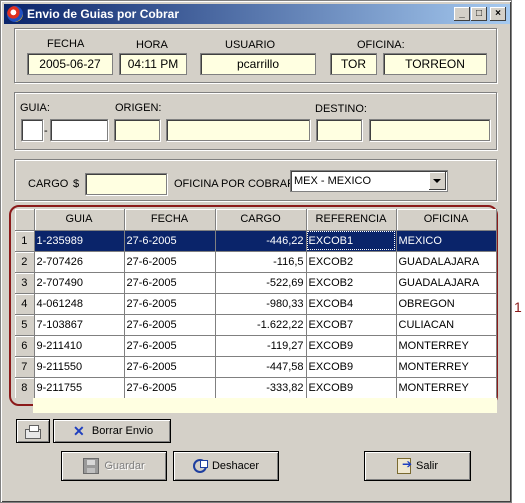  Describe the element at coordinates (76, 184) in the screenshot. I see `currency-symbol: $` at that location.